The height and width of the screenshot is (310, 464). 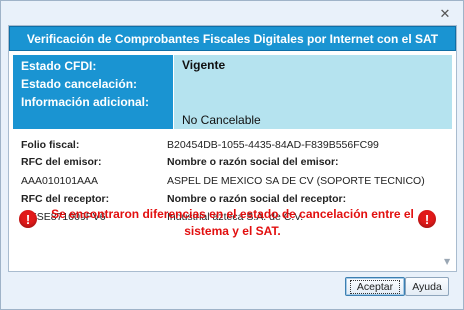 What do you see at coordinates (85, 102) in the screenshot?
I see `informacion-adicional-label: Información adicional:` at bounding box center [85, 102].